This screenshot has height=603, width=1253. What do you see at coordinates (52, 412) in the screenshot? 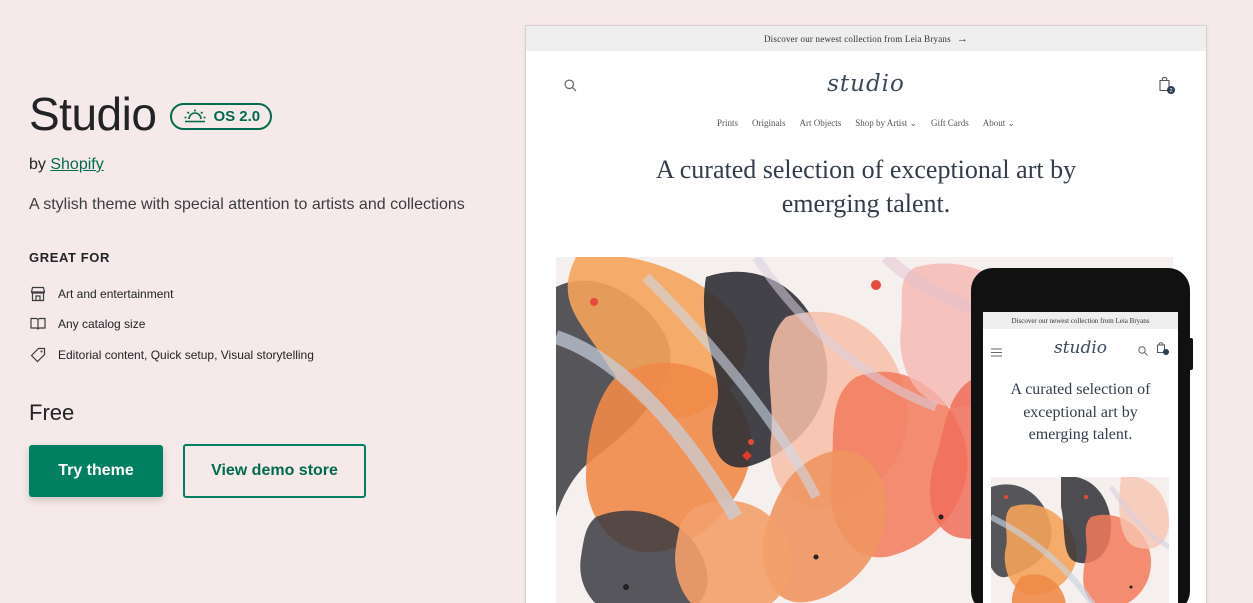
I see `theme-price: Free` at bounding box center [52, 412].